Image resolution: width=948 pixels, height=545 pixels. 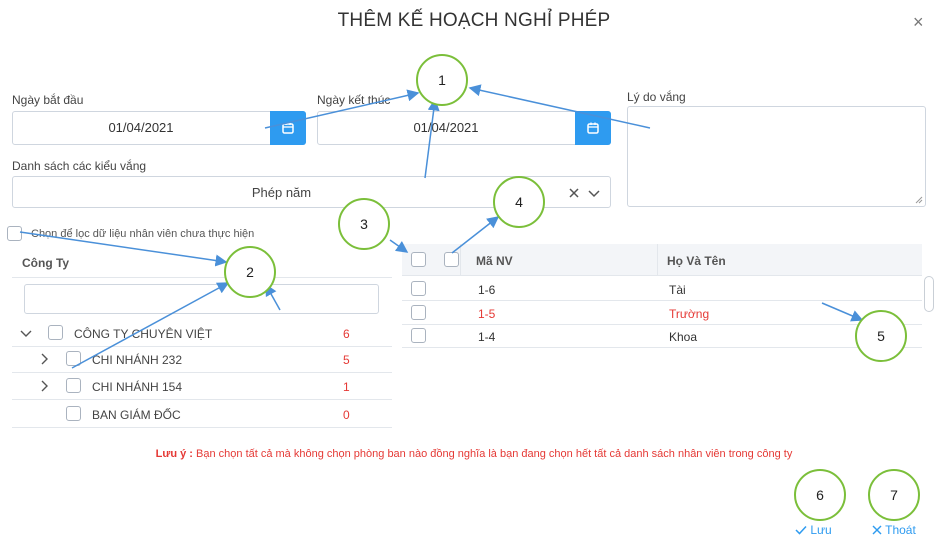 I want to click on exit-button: Thoát, so click(x=894, y=530).